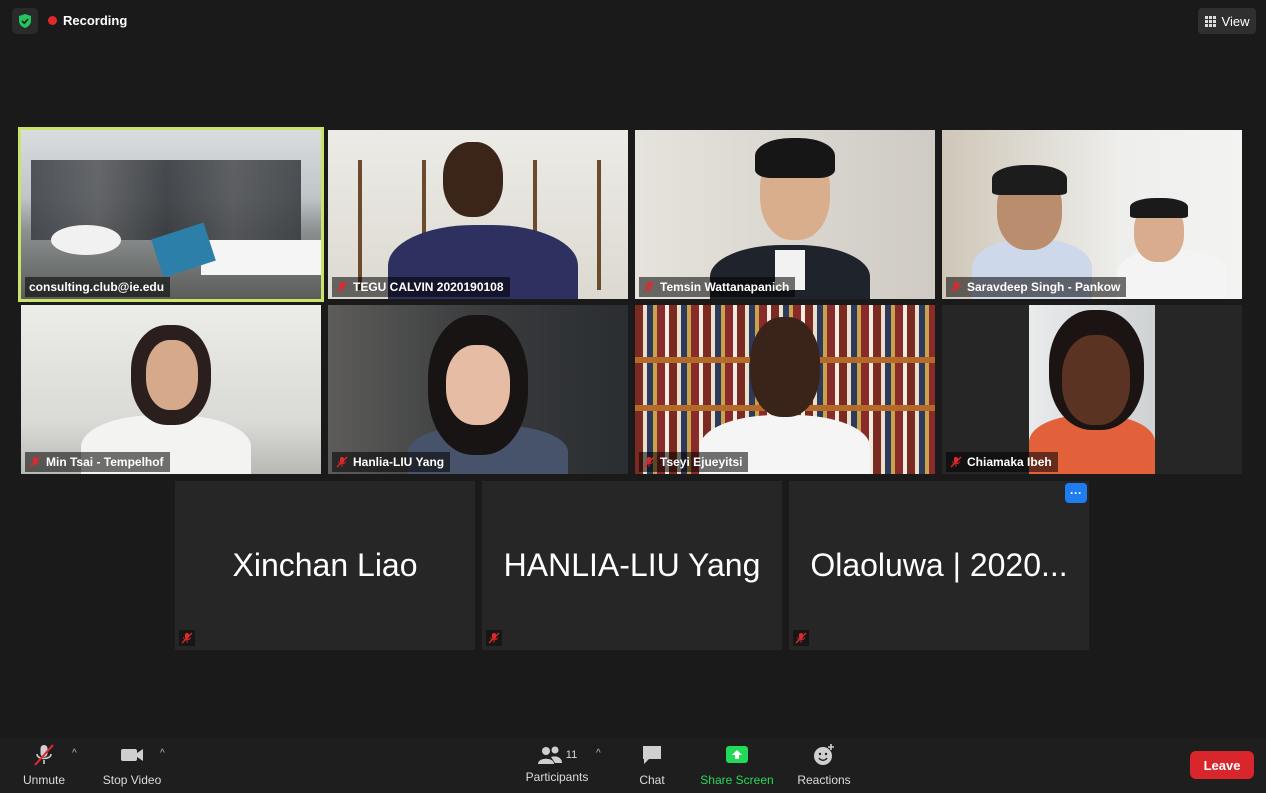 This screenshot has height=793, width=1266. Describe the element at coordinates (571, 755) in the screenshot. I see `participants-count: 11` at that location.